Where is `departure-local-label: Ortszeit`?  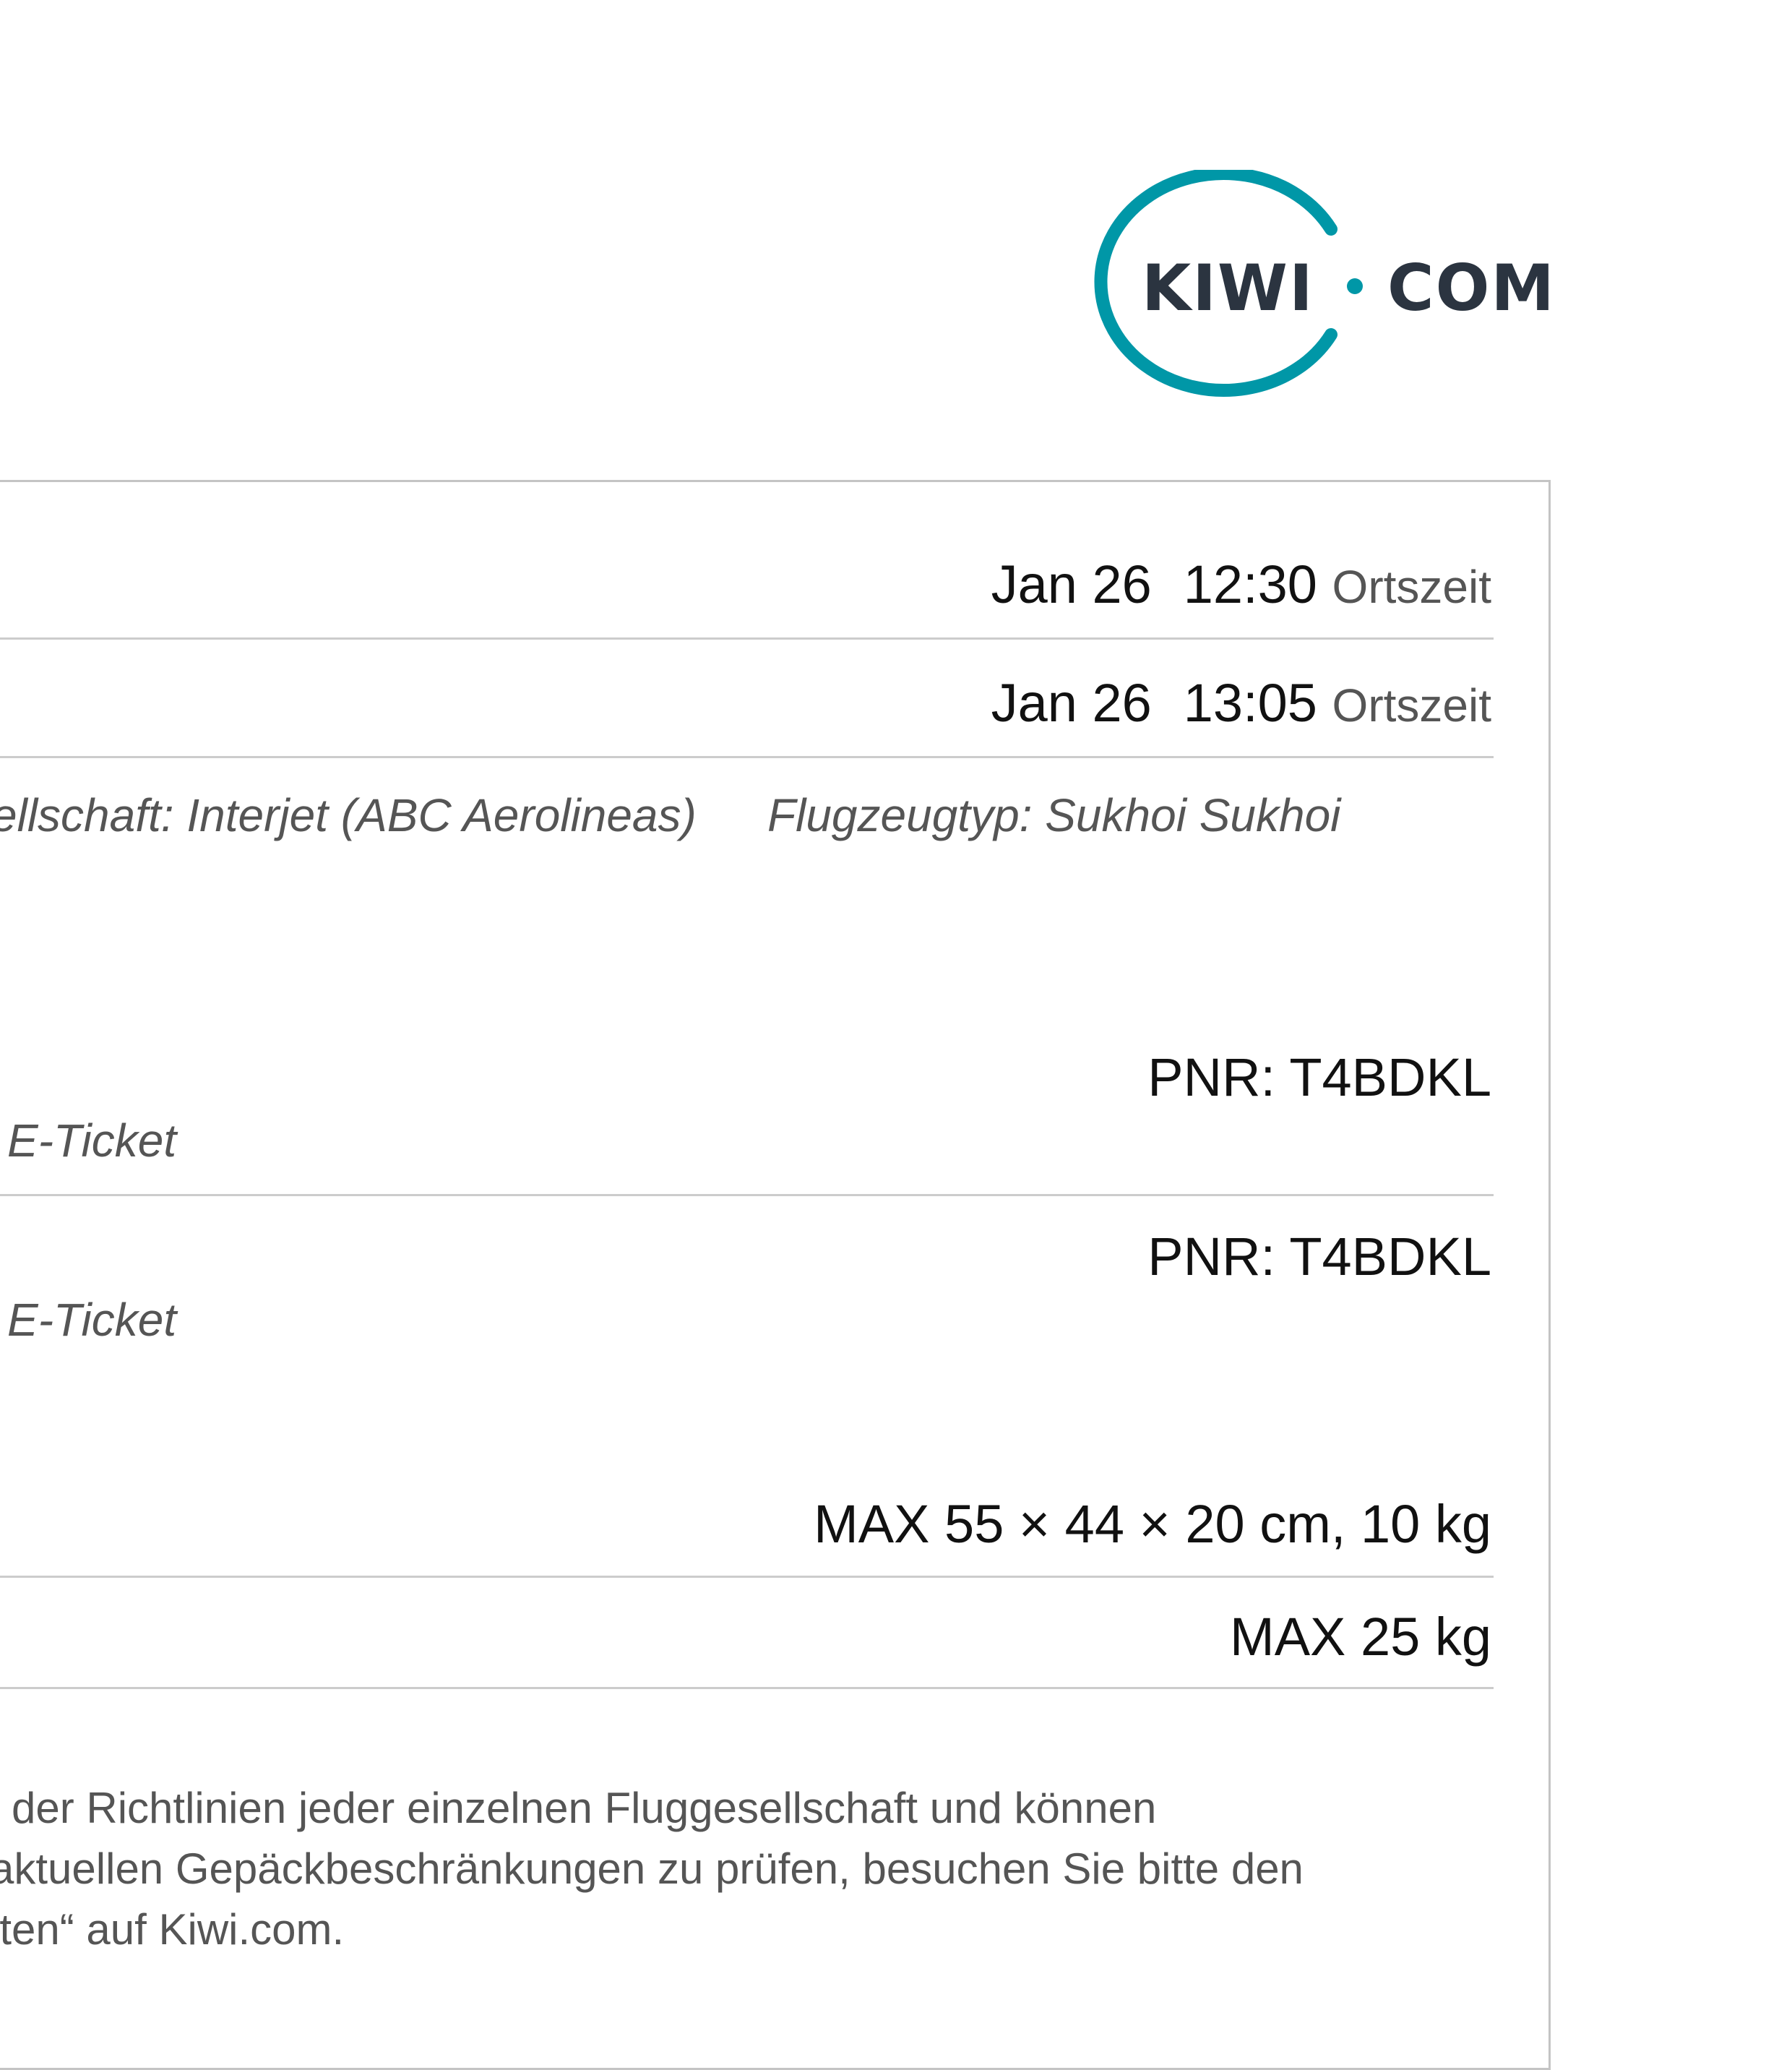 departure-local-label: Ortszeit is located at coordinates (1411, 587).